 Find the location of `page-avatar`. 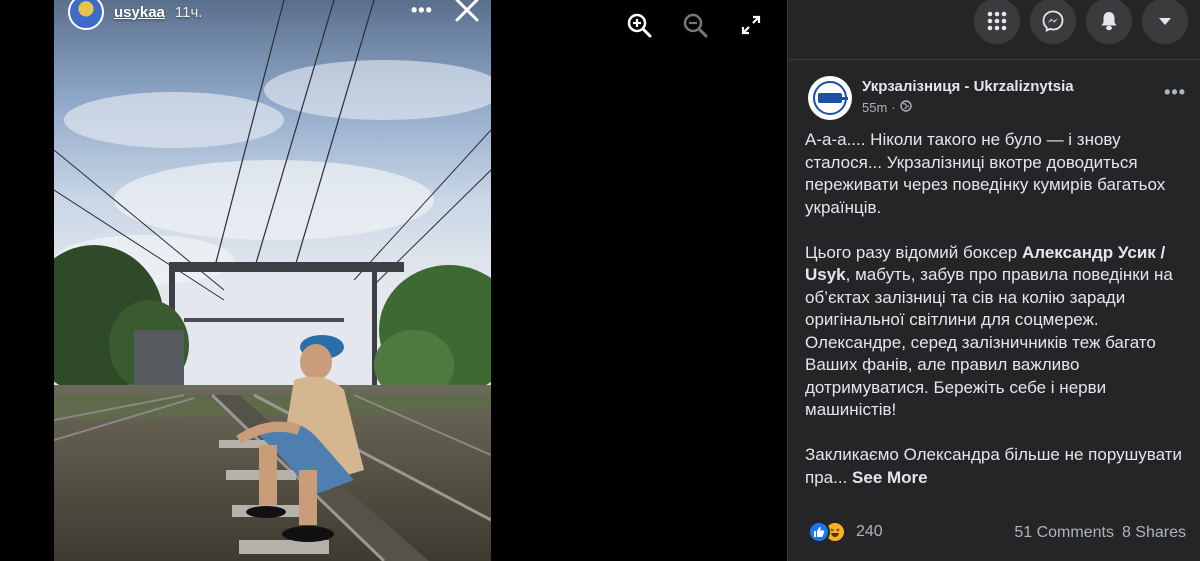

page-avatar is located at coordinates (830, 98).